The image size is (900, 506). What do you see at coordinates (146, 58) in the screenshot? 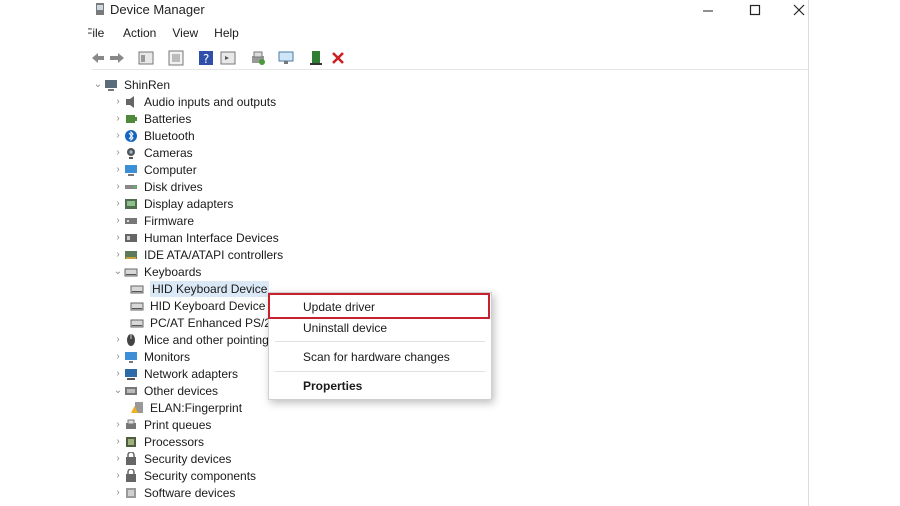
I see `properties-icon` at bounding box center [146, 58].